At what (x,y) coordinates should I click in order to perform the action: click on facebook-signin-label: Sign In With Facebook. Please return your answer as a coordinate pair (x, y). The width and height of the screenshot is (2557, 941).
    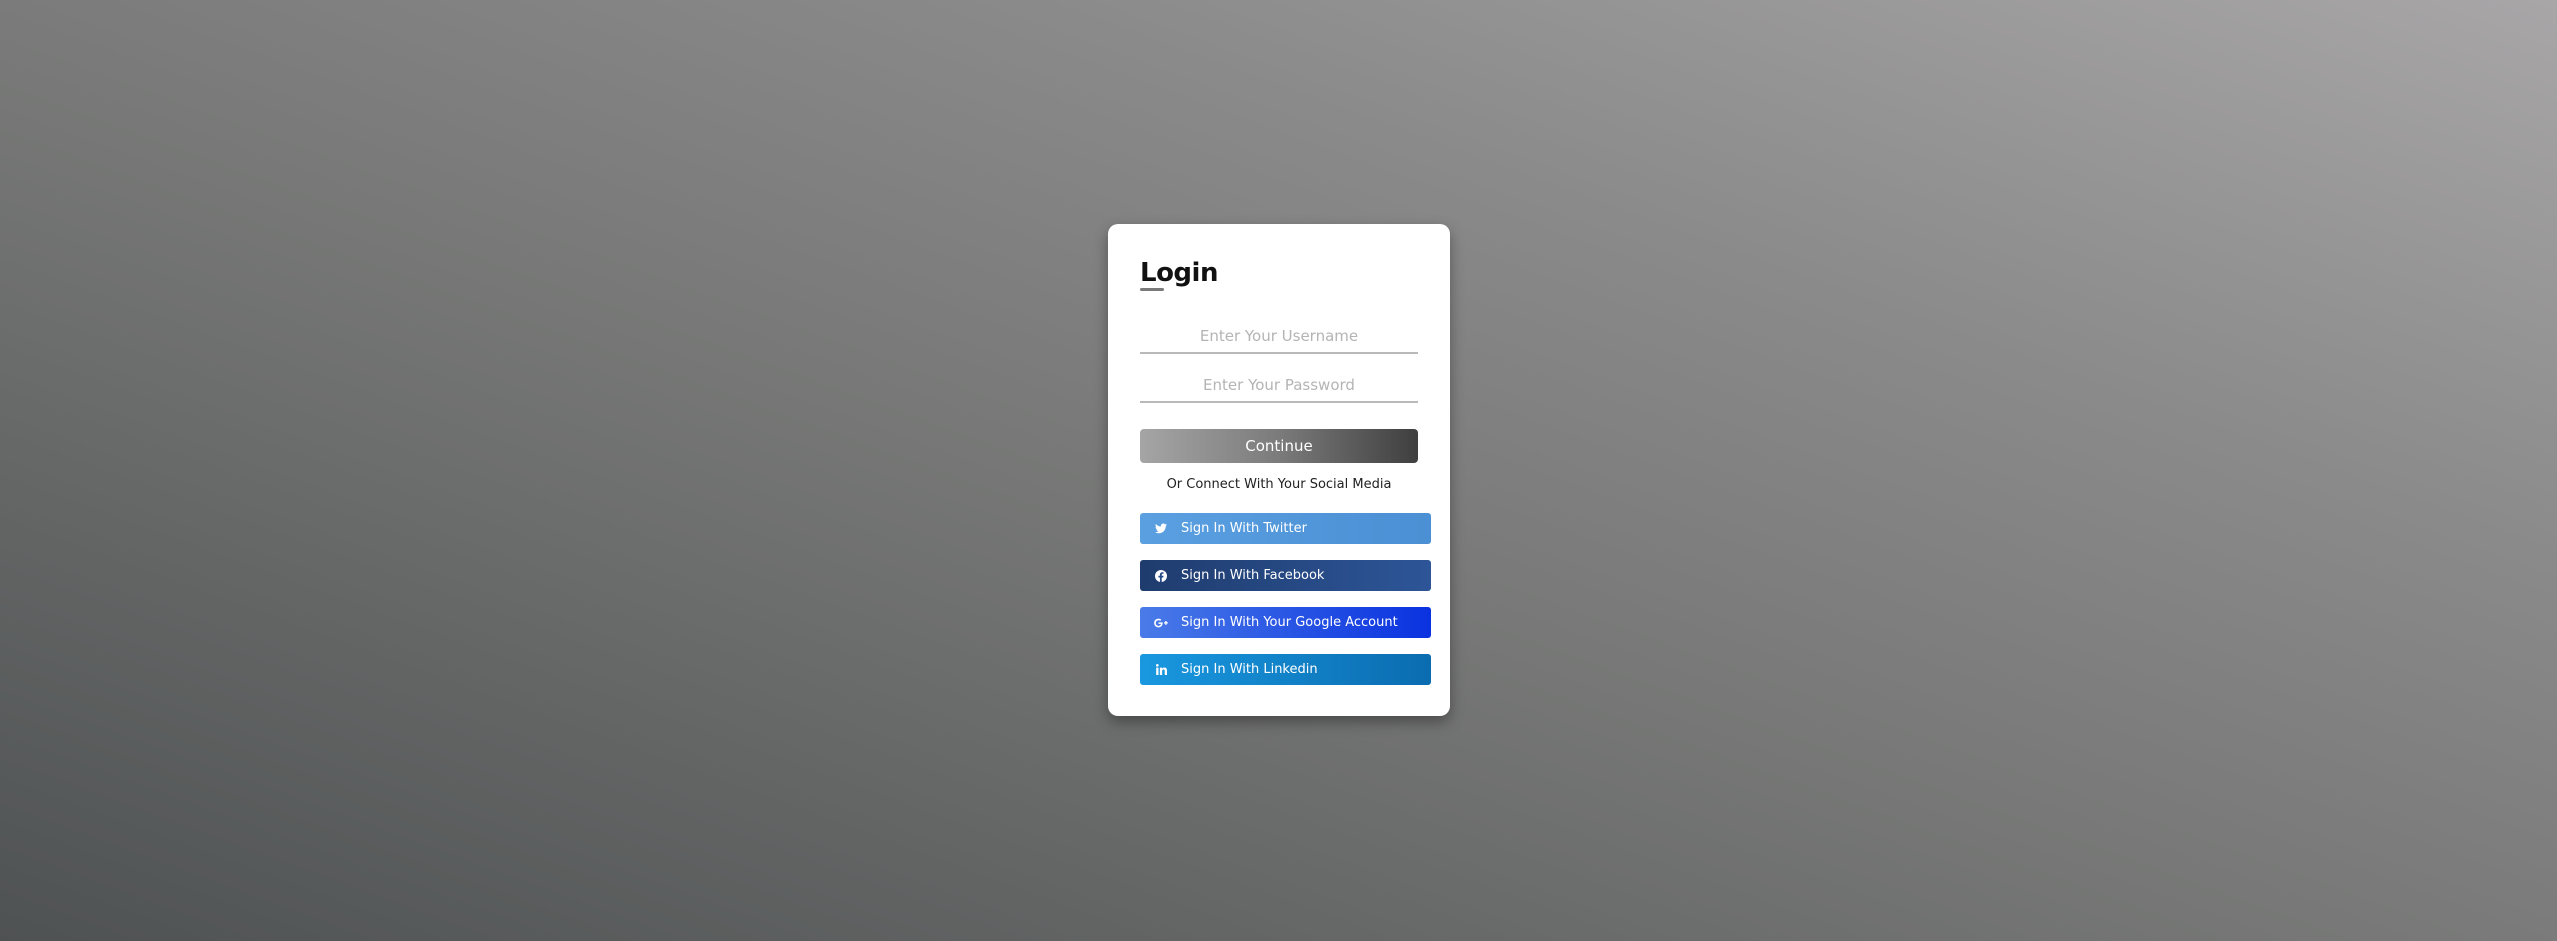
    Looking at the image, I should click on (1253, 575).